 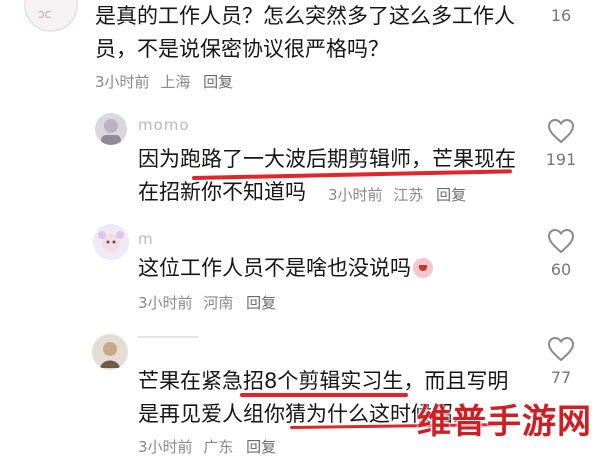 I want to click on highlight-underline, so click(x=324, y=395).